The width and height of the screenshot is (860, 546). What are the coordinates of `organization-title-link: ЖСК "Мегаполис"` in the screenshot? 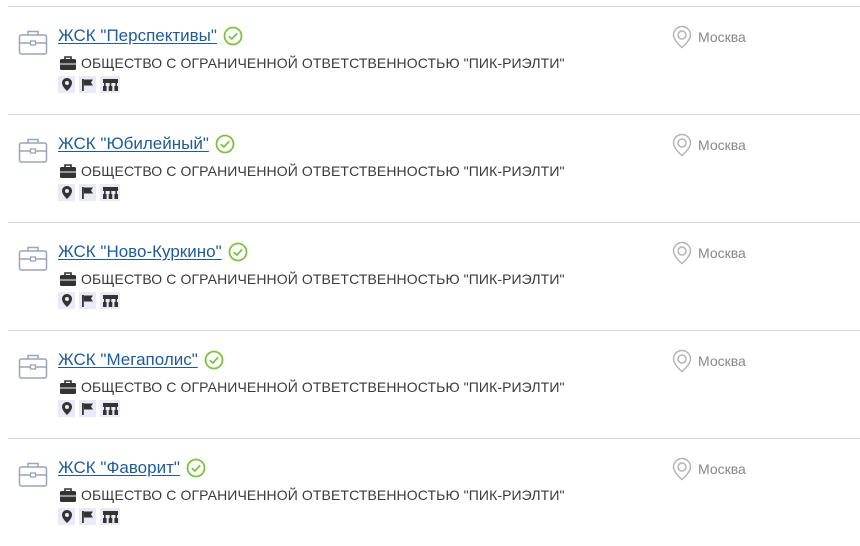 It's located at (128, 360).